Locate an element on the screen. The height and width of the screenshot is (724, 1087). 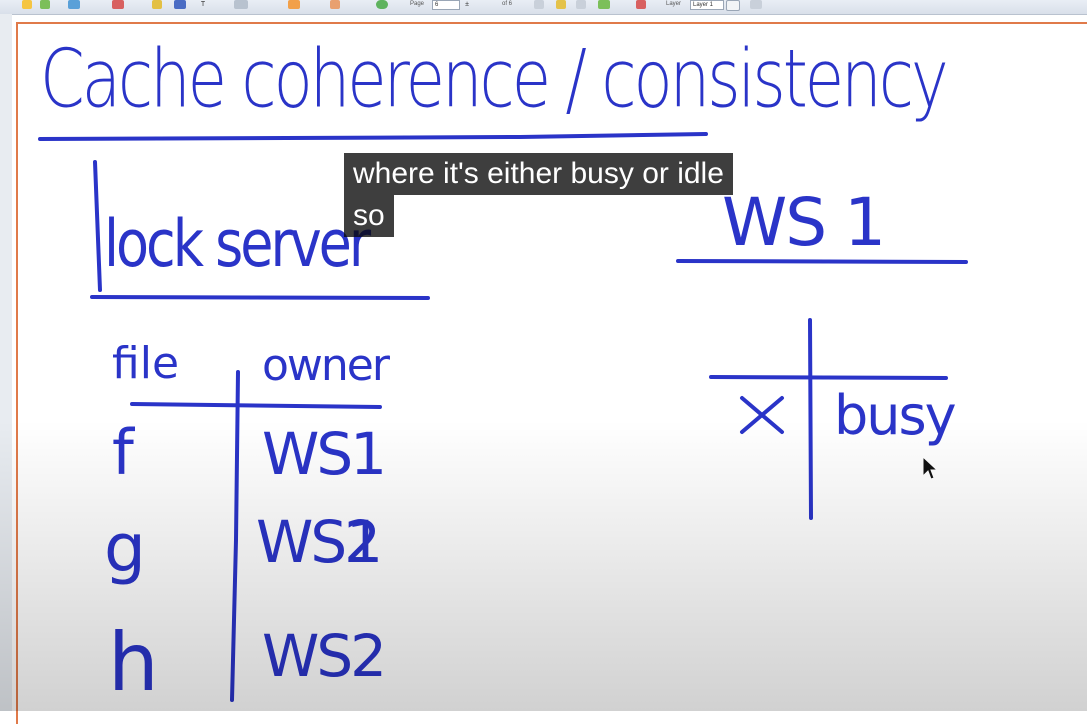
owner-cell: WS1 is located at coordinates (324, 454).